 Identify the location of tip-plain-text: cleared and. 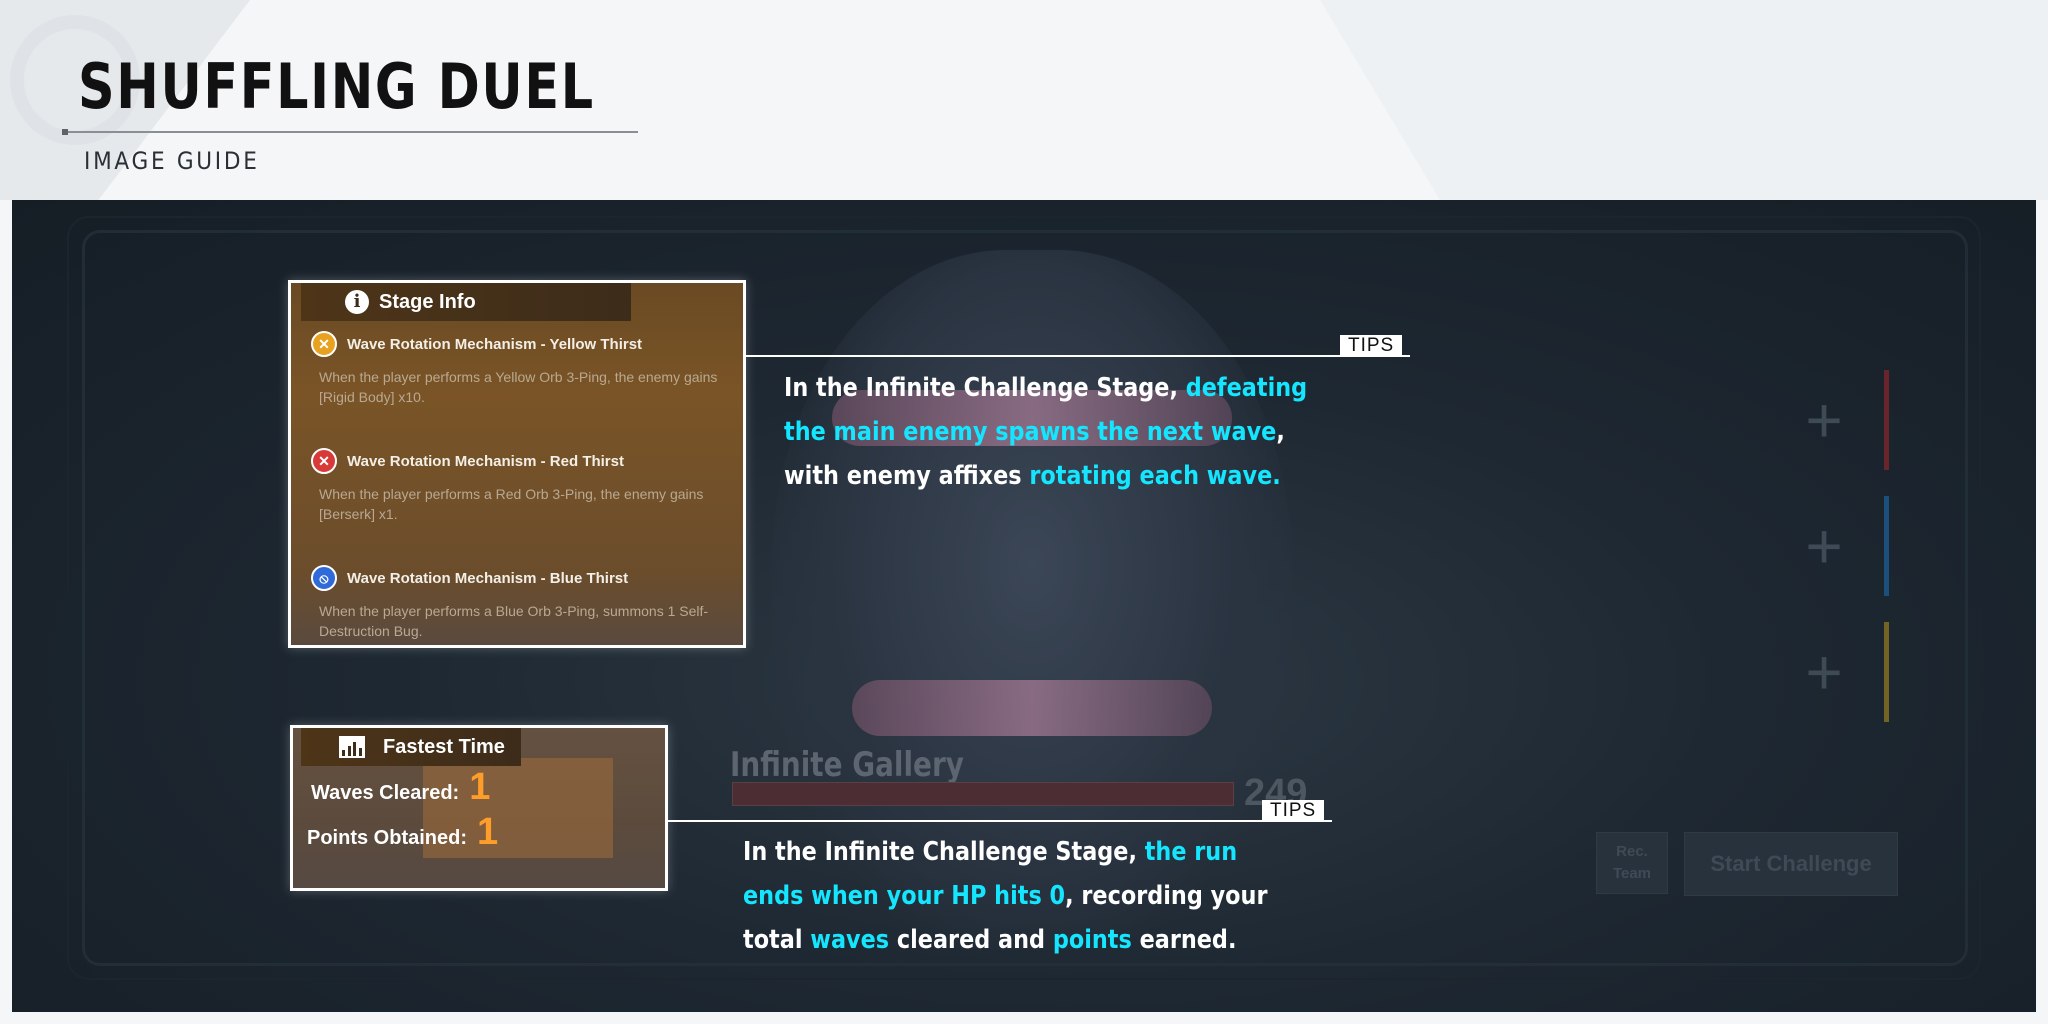
(971, 940).